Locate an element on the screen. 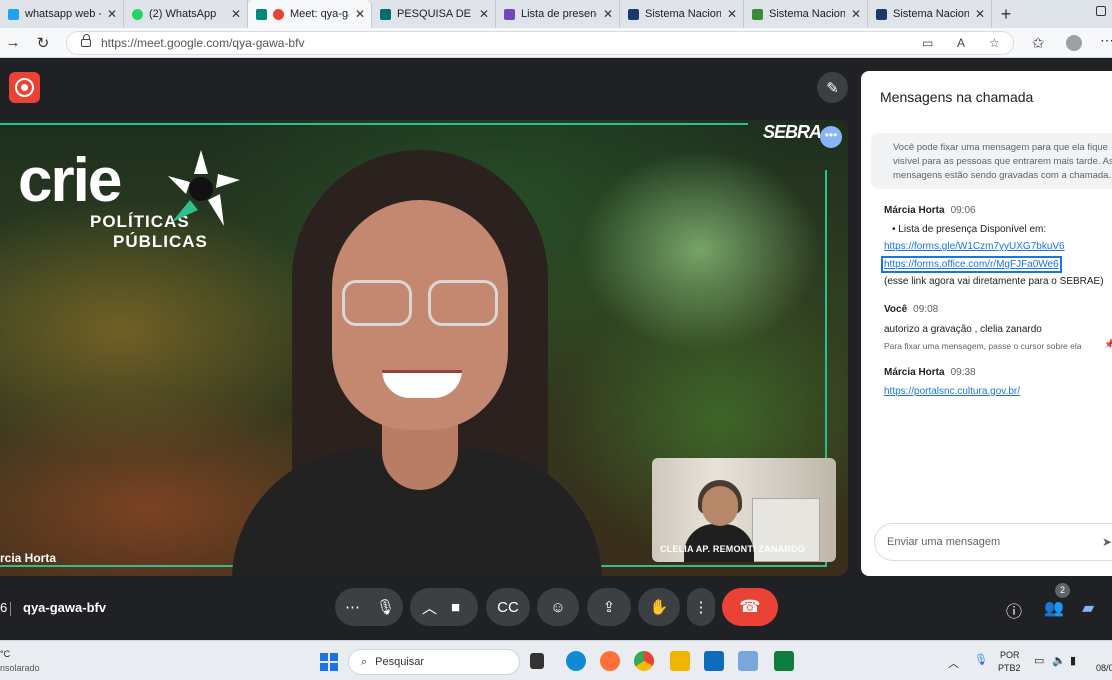  tab-title: Lista de presença is located at coordinates (559, 14).